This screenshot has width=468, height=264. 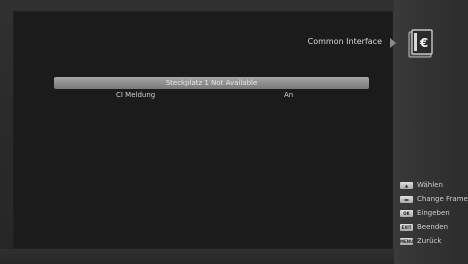 I want to click on help-label: Beenden, so click(x=433, y=226).